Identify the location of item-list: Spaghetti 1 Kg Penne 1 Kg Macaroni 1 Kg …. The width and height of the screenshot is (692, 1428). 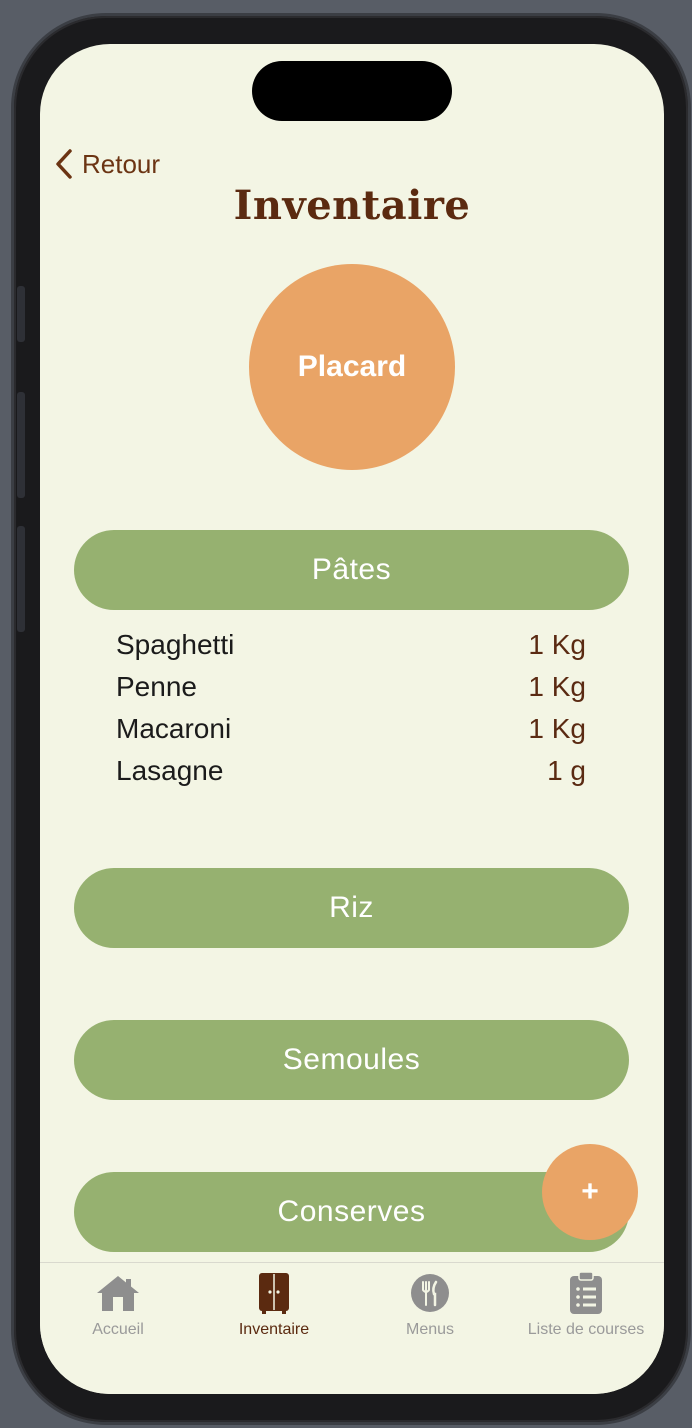
(351, 708).